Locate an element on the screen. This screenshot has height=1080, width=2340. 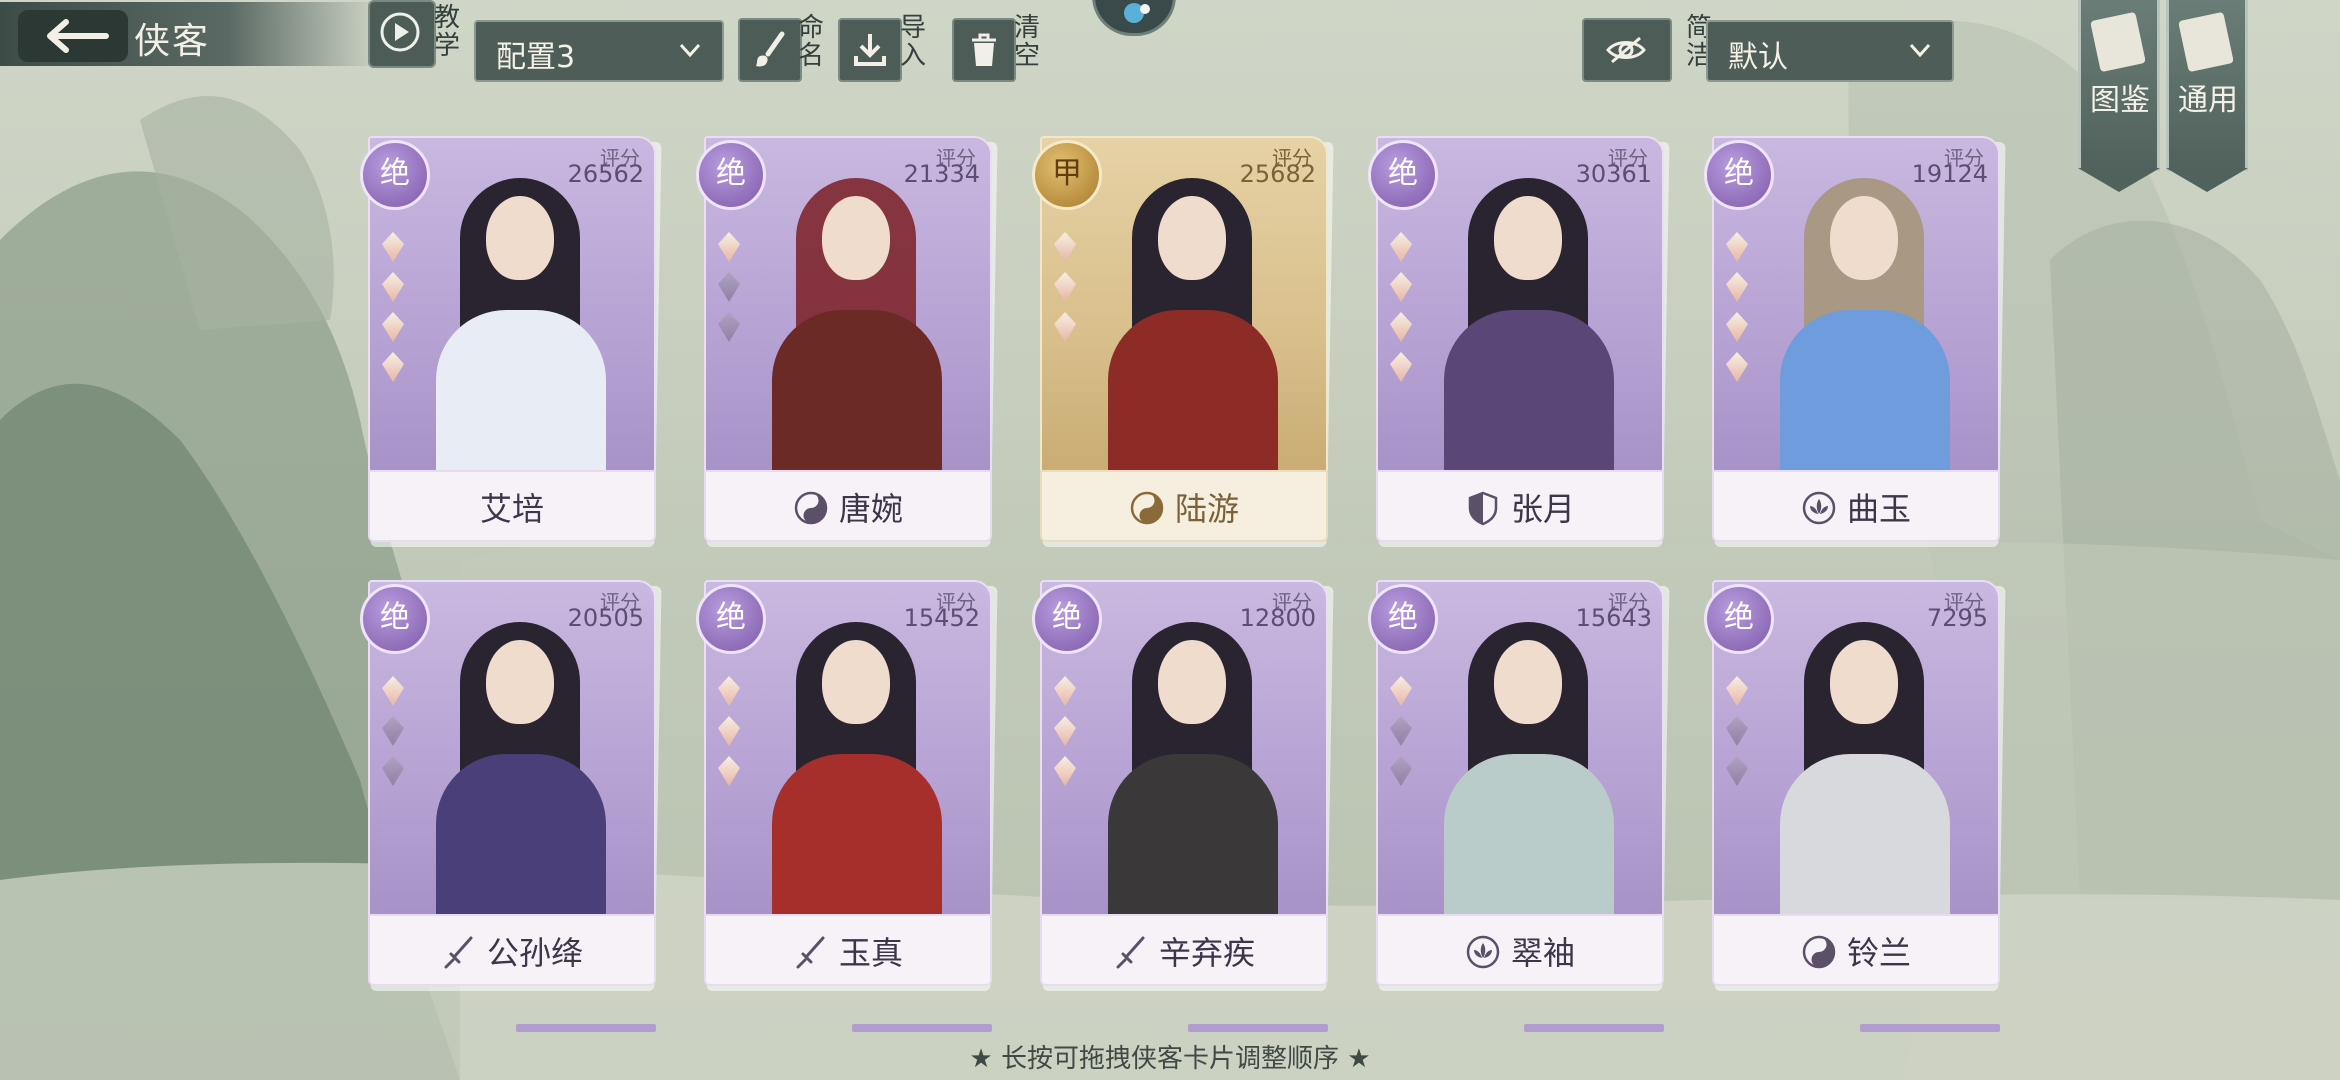
rename-label: 命名 is located at coordinates (811, 42).